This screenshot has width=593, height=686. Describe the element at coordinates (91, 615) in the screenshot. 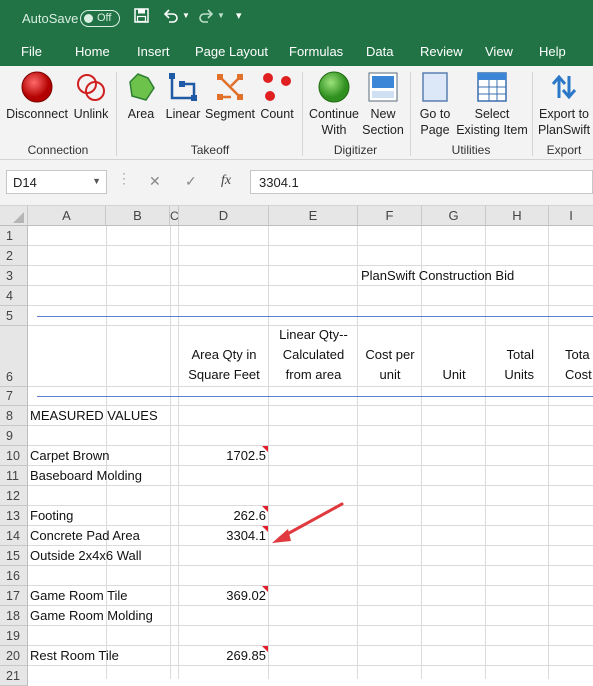

I see `item-name: Game Room Molding` at that location.